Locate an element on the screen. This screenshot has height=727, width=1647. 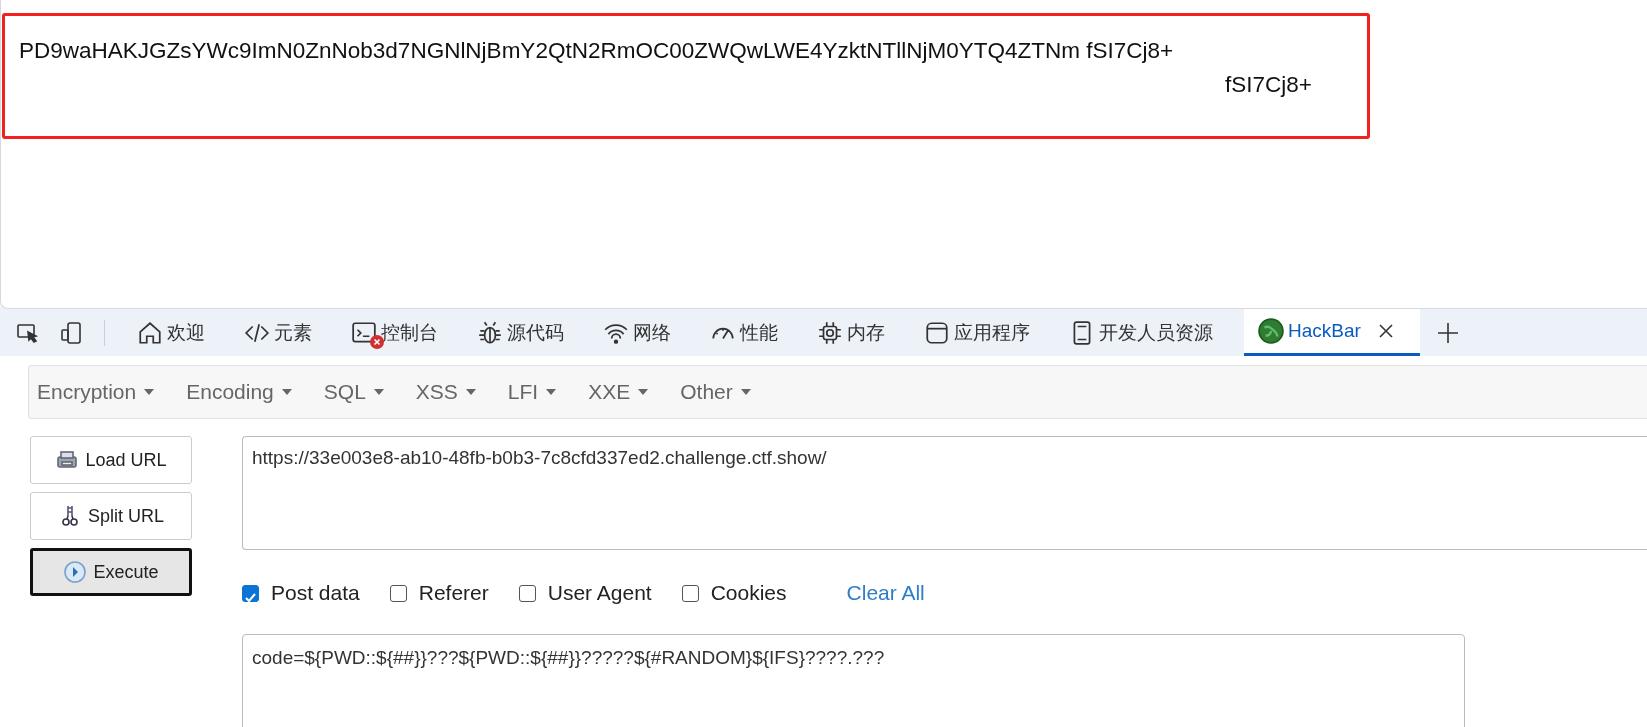
option-checkbox: Cookies is located at coordinates (734, 593).